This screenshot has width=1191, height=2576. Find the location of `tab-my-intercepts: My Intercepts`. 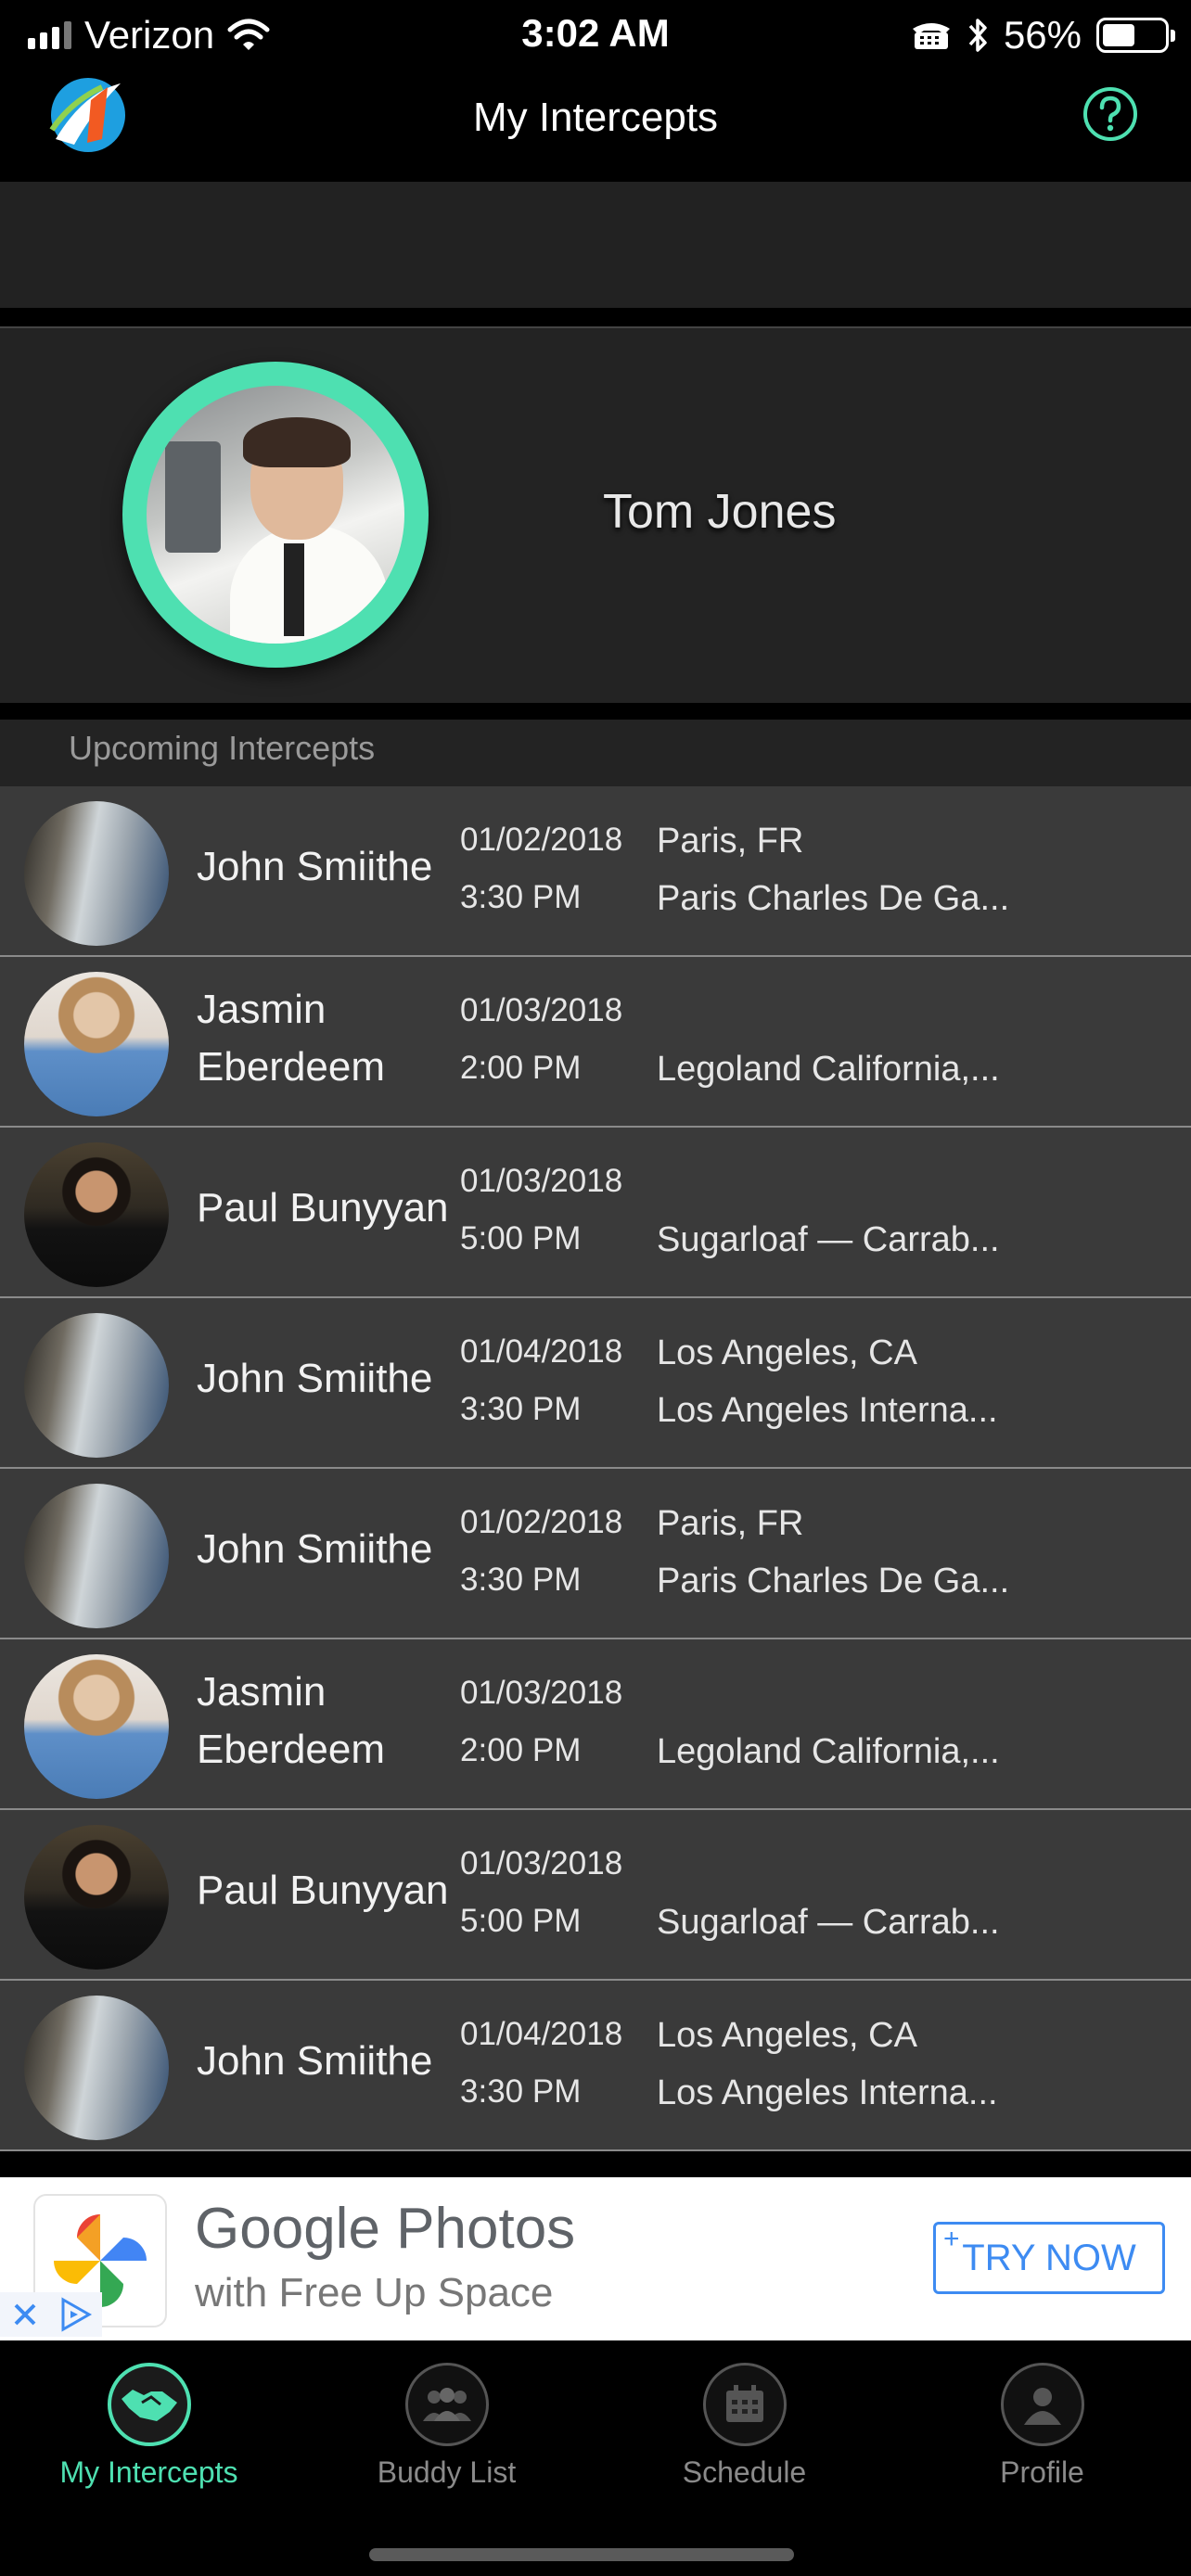

tab-my-intercepts: My Intercepts is located at coordinates (149, 2426).